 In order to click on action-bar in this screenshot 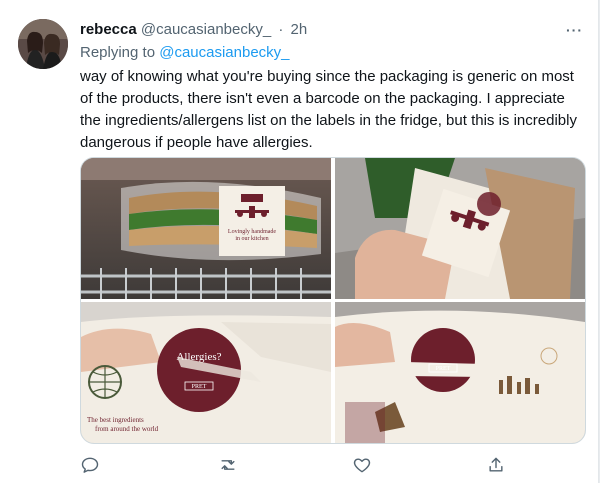, I will do `click(300, 465)`.